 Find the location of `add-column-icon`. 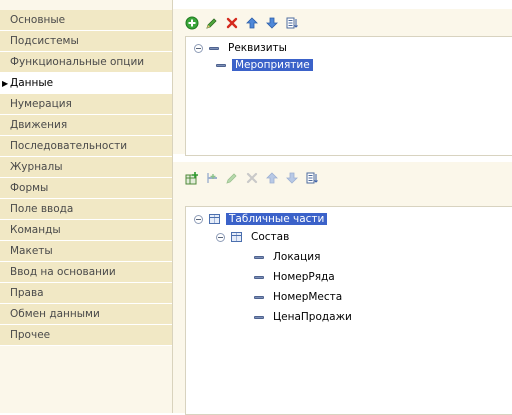

add-column-icon is located at coordinates (212, 178).